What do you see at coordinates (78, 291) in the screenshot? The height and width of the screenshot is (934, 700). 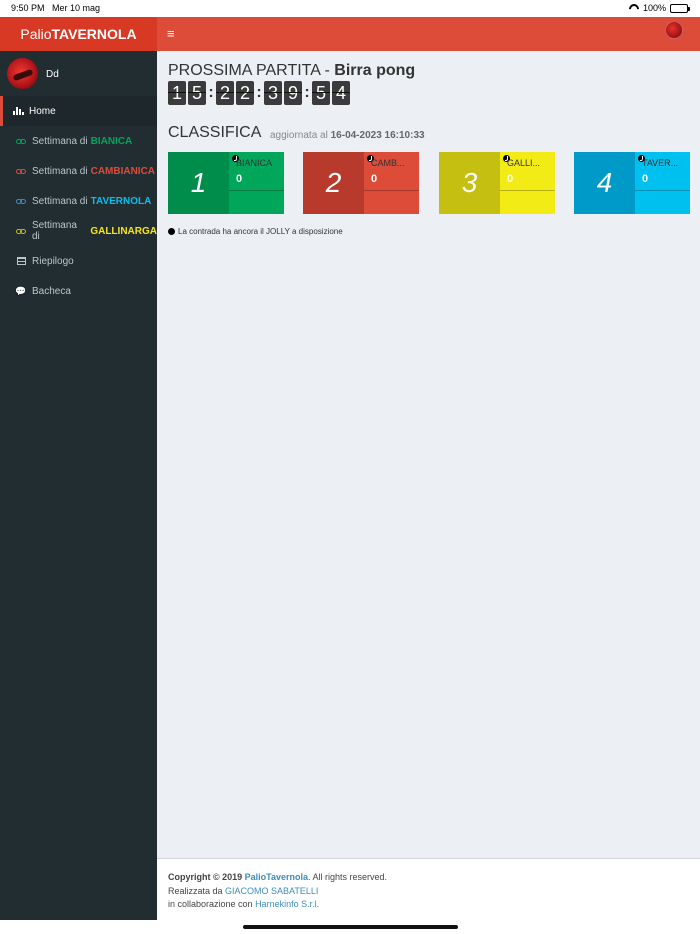 I see `sidebar-item-bacheca: 💬 Bacheca` at bounding box center [78, 291].